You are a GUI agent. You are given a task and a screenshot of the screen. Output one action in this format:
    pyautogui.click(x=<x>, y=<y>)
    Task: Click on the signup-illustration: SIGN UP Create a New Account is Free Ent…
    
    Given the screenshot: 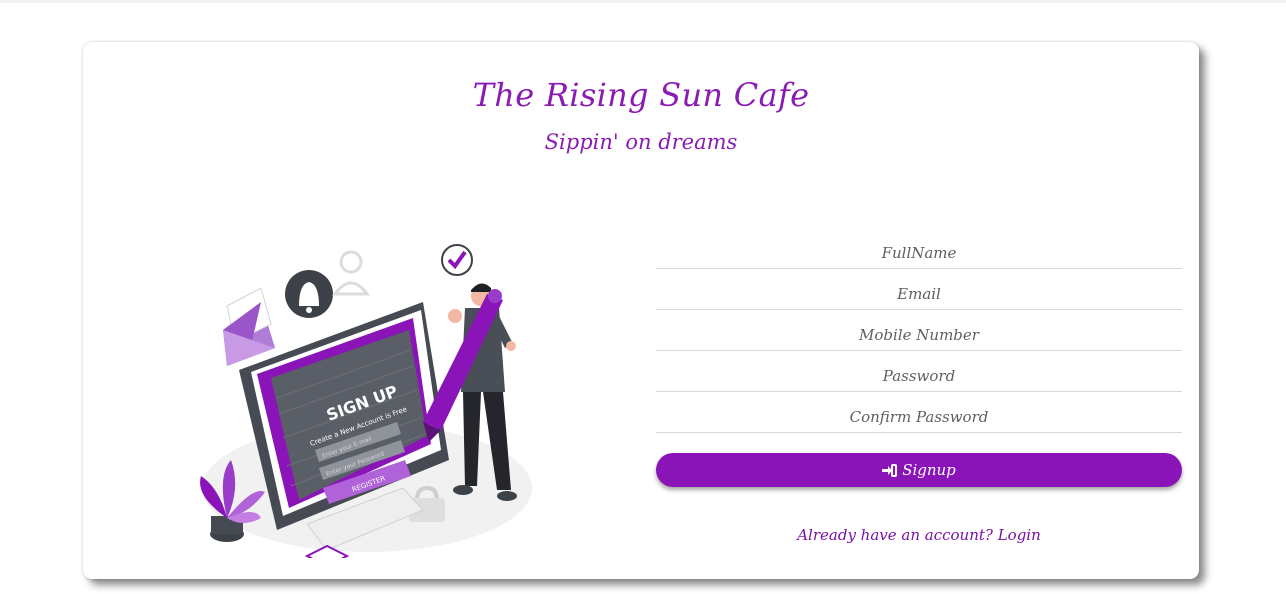 What is the action you would take?
    pyautogui.click(x=366, y=401)
    